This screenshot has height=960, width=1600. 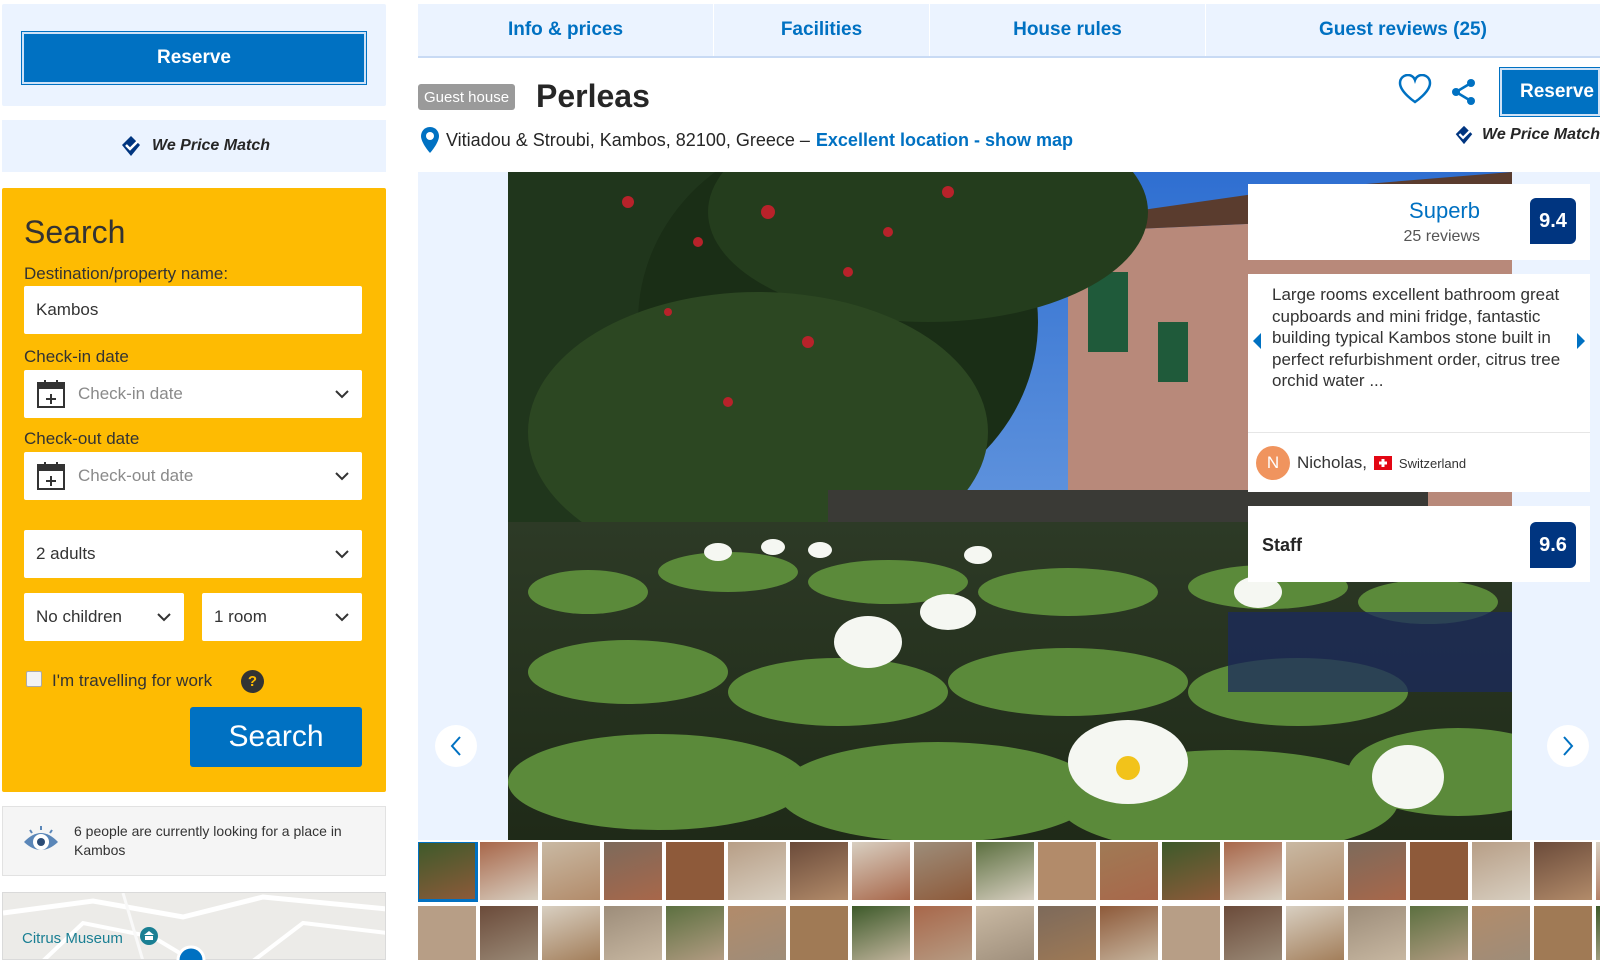 I want to click on rooms-select: 1 room, so click(x=282, y=617).